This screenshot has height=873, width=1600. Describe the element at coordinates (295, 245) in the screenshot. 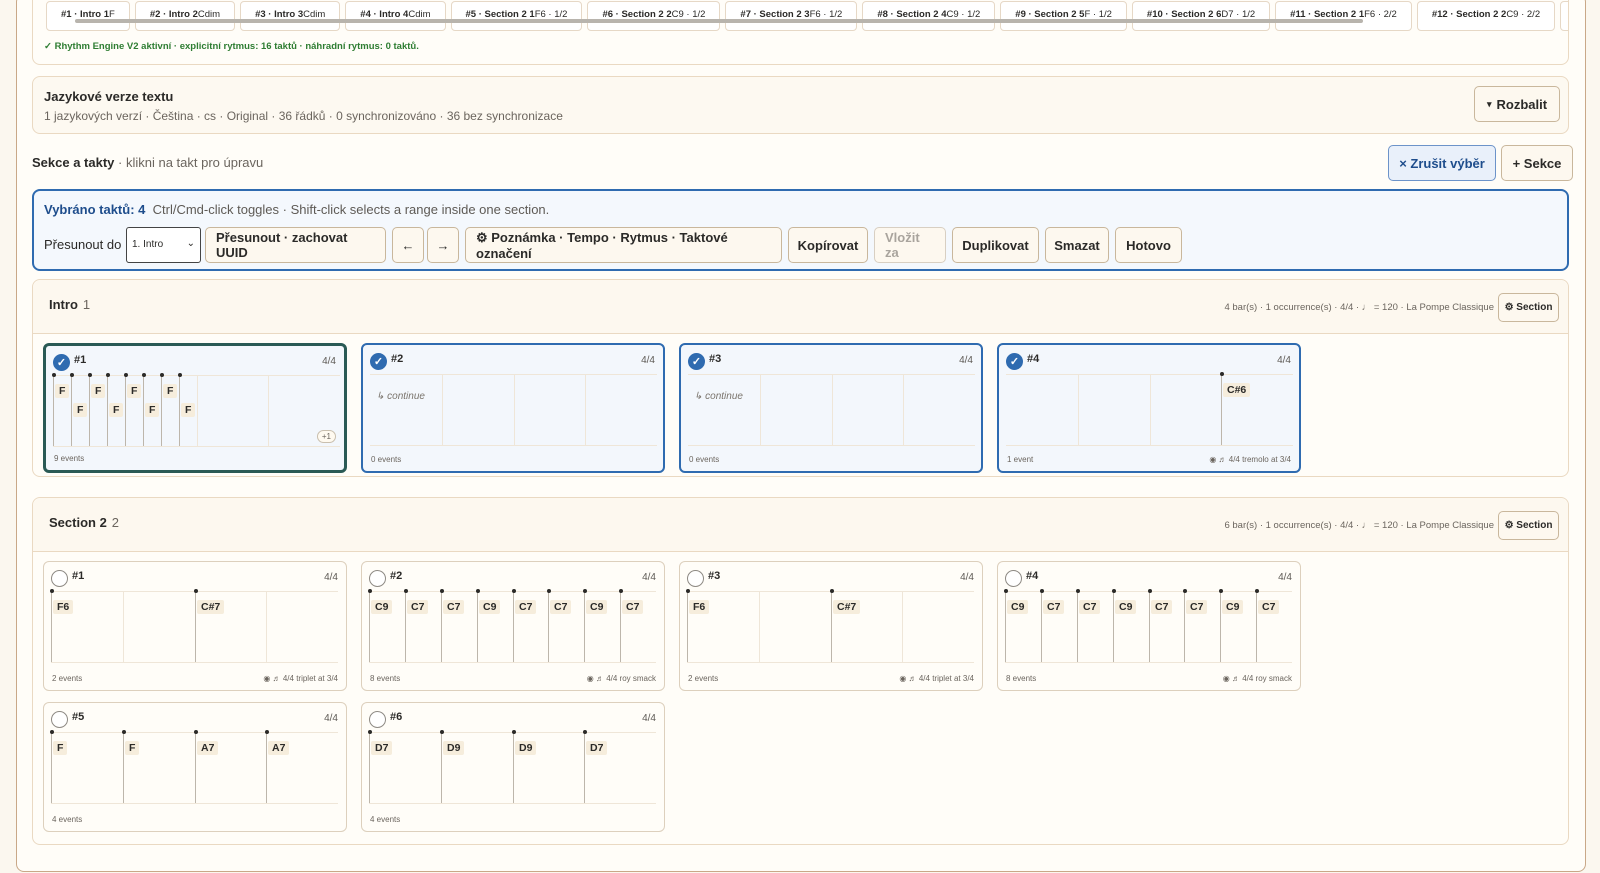

I see `move-keep-uuid-button: Přesunout · zachovat UUID` at that location.